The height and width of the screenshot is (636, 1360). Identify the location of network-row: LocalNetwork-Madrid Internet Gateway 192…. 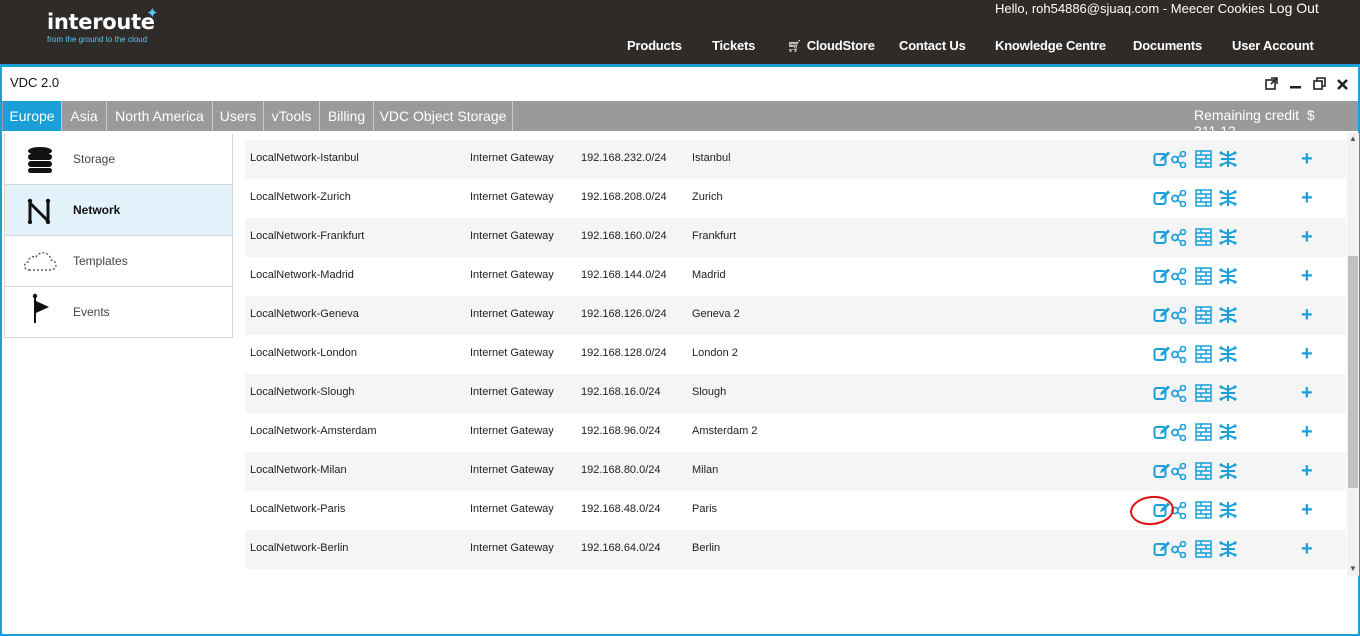
(795, 276).